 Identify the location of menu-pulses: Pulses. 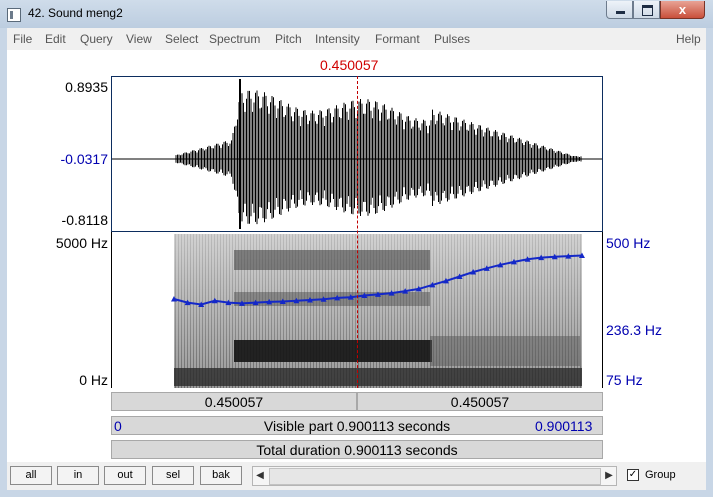
(452, 39).